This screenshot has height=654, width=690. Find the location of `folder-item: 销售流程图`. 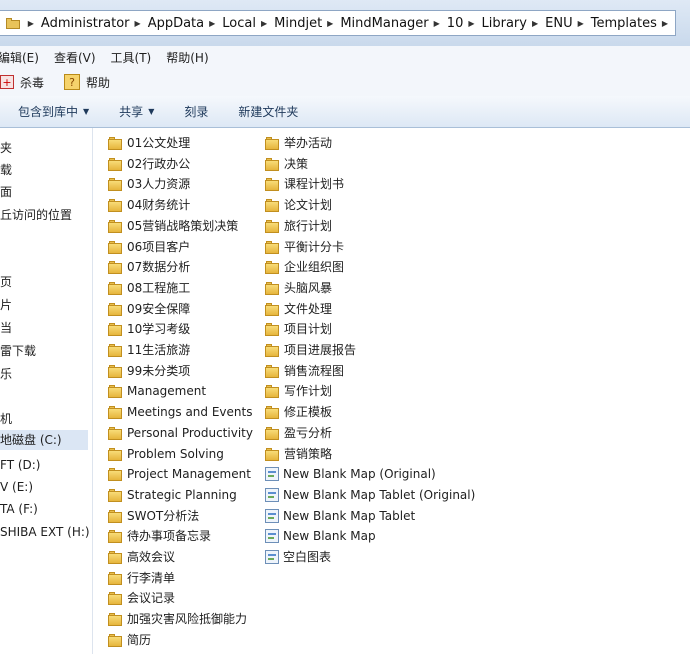

folder-item: 销售流程图 is located at coordinates (304, 371).